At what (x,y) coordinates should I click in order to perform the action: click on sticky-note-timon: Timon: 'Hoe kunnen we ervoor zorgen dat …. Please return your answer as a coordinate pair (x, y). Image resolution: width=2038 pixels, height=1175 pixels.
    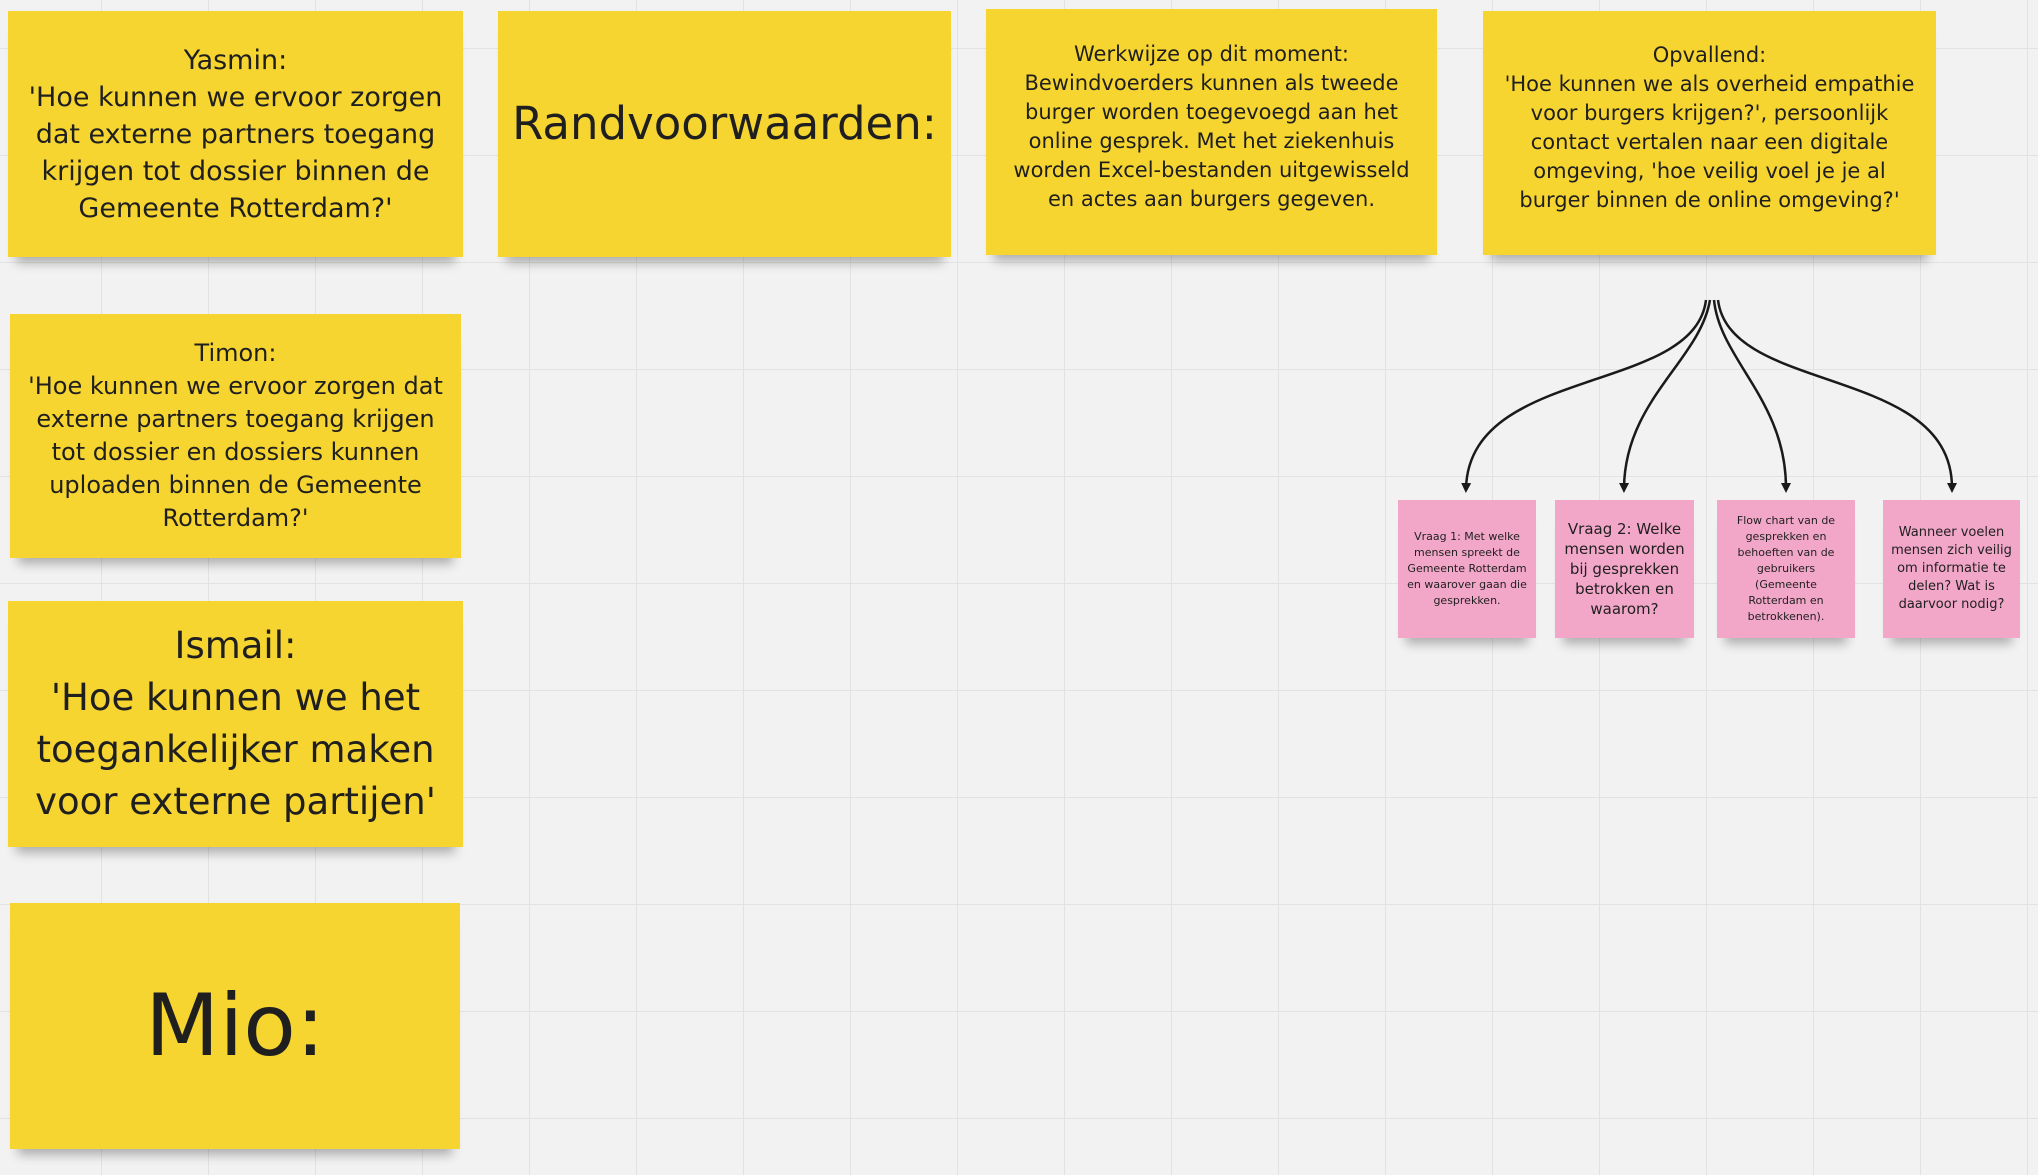
    Looking at the image, I should click on (235, 436).